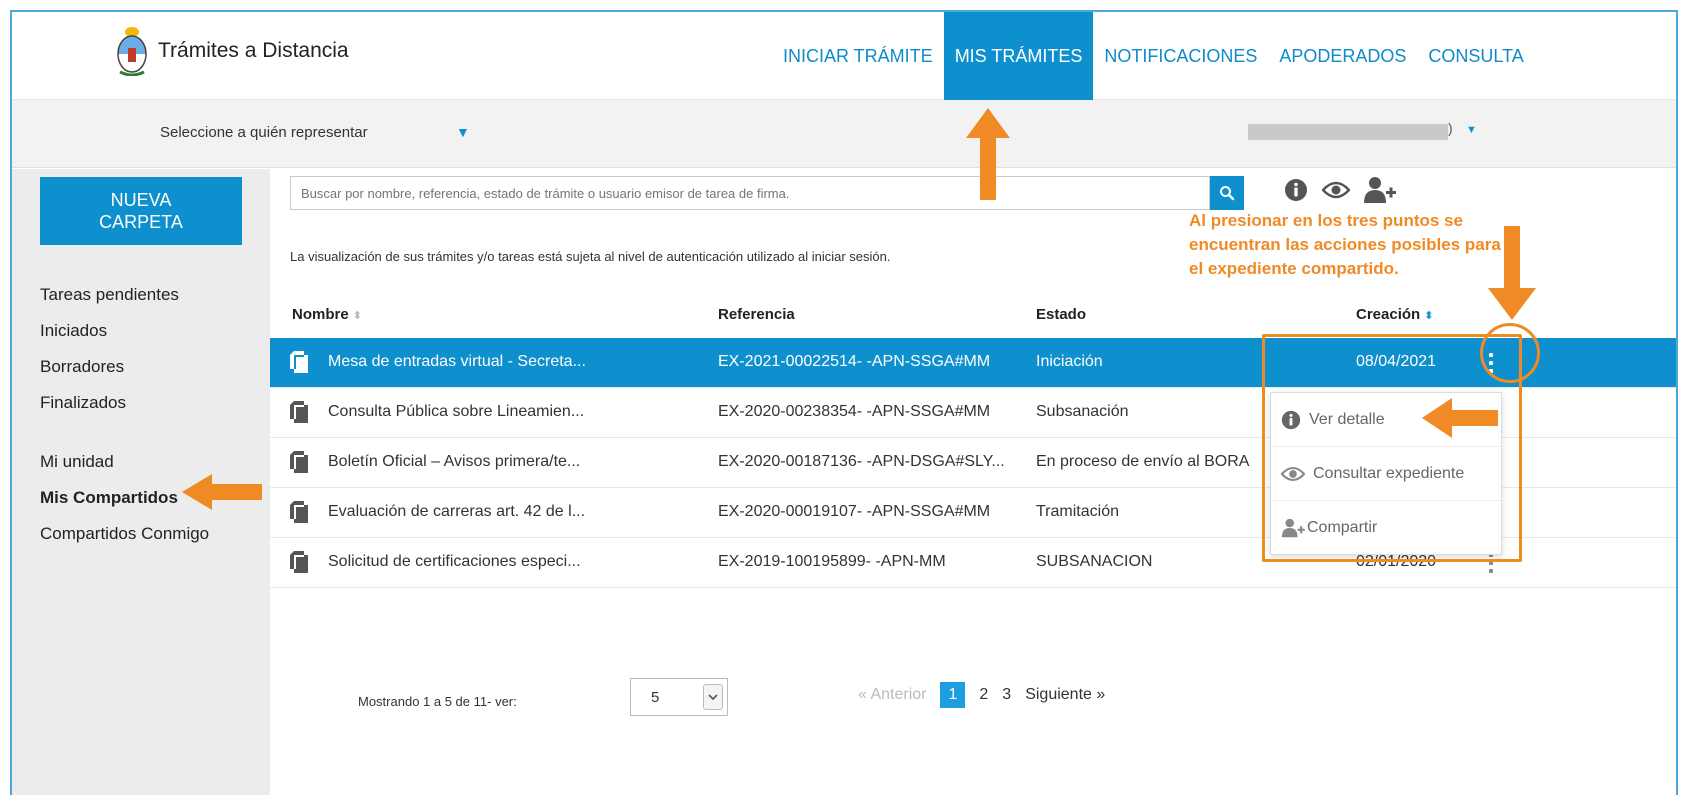 The width and height of the screenshot is (1688, 795). Describe the element at coordinates (988, 154) in the screenshot. I see `arrow-up-icon` at that location.